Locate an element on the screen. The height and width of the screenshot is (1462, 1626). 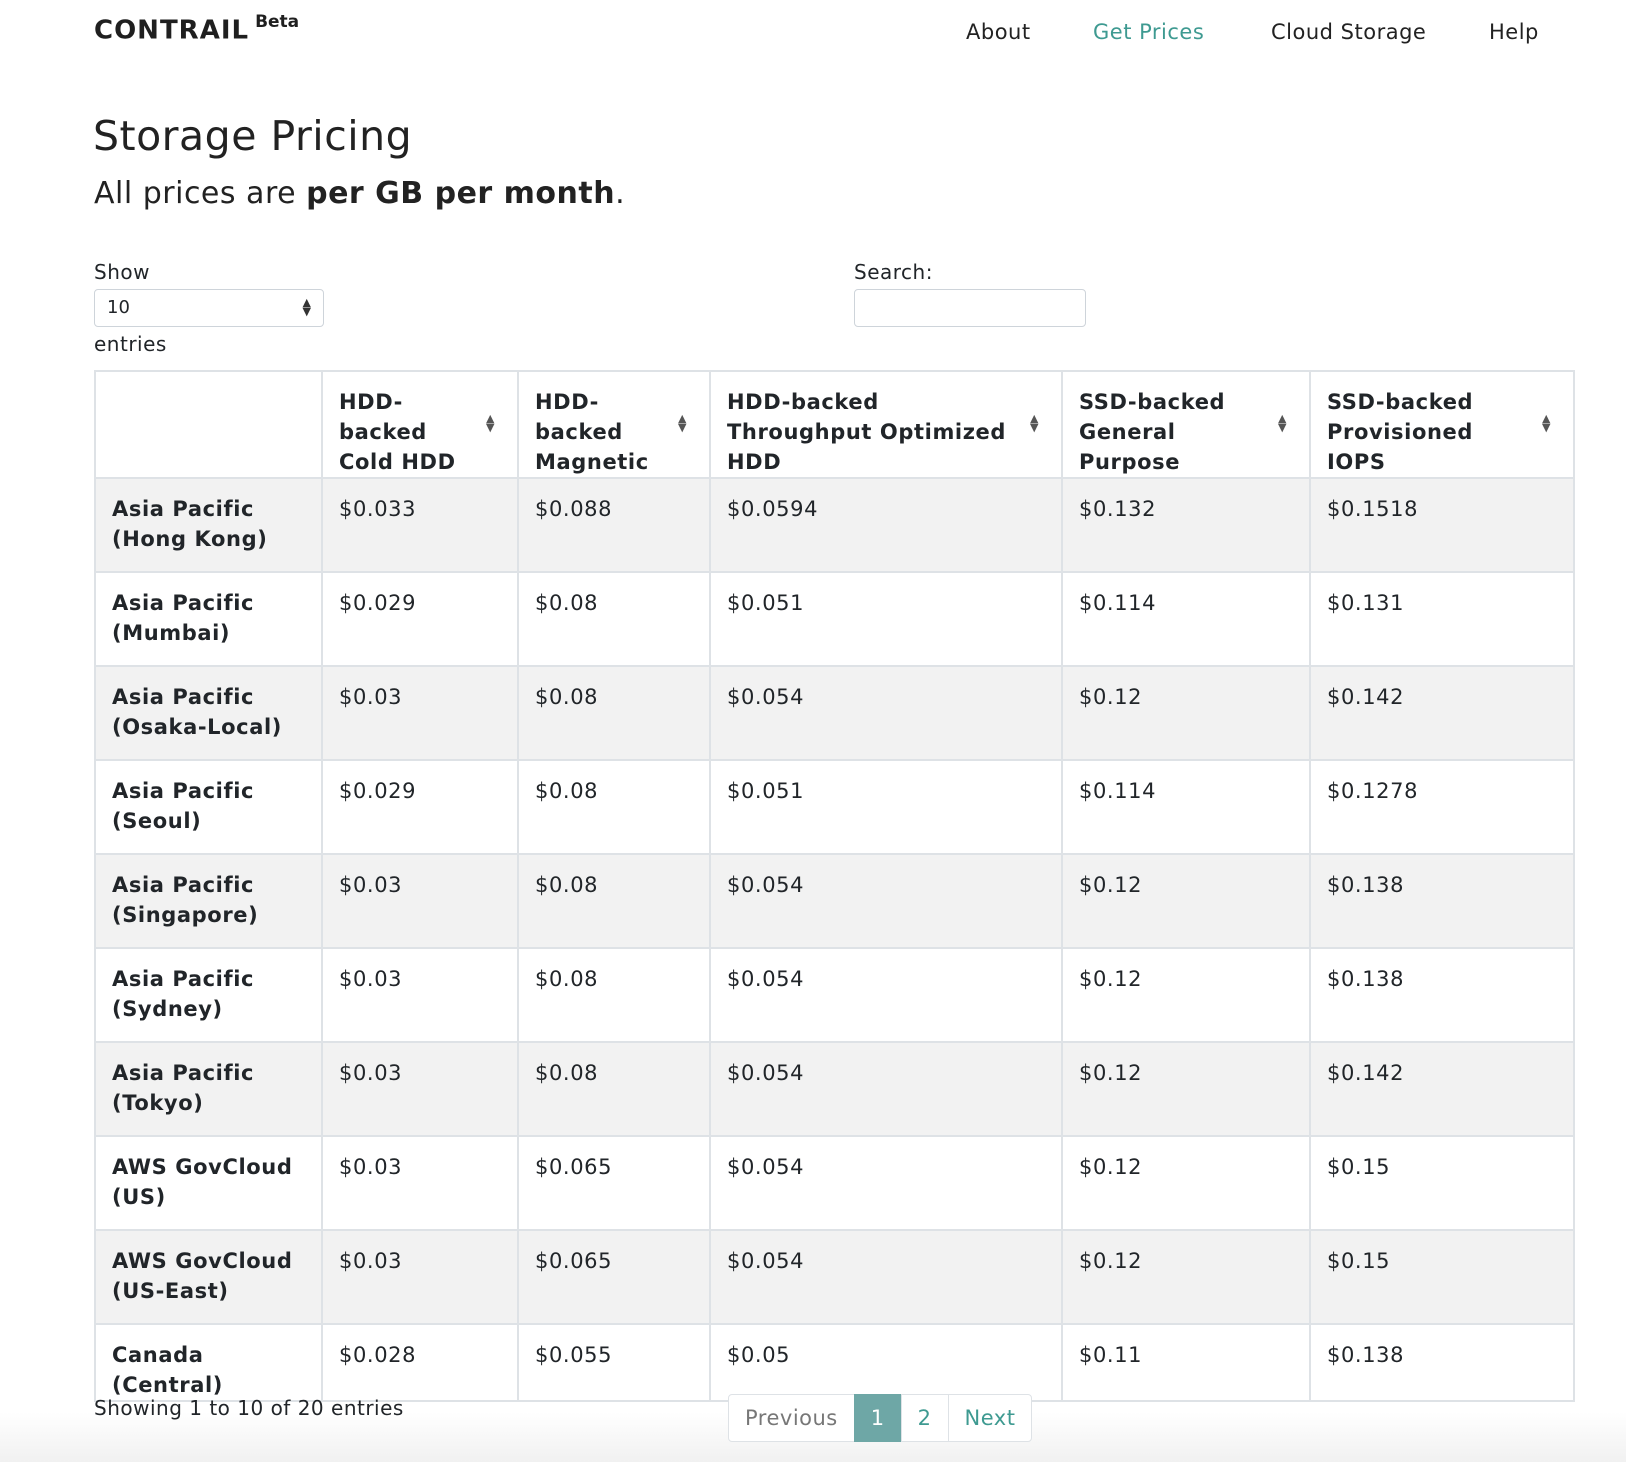
search-label: Search: is located at coordinates (893, 272).